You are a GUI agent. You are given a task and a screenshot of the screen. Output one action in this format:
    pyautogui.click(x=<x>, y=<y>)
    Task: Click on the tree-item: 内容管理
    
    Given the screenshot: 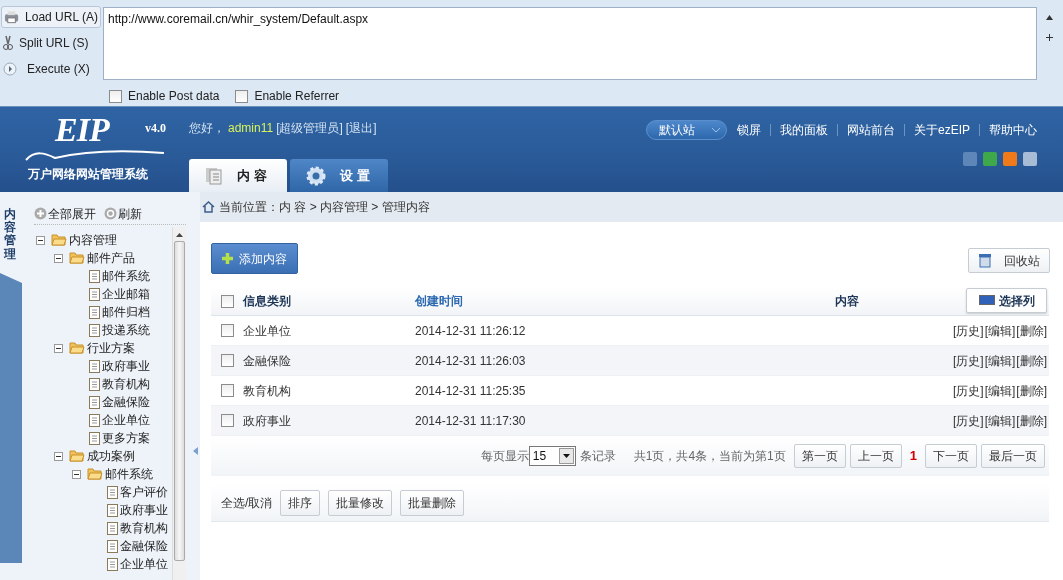 What is the action you would take?
    pyautogui.click(x=93, y=240)
    